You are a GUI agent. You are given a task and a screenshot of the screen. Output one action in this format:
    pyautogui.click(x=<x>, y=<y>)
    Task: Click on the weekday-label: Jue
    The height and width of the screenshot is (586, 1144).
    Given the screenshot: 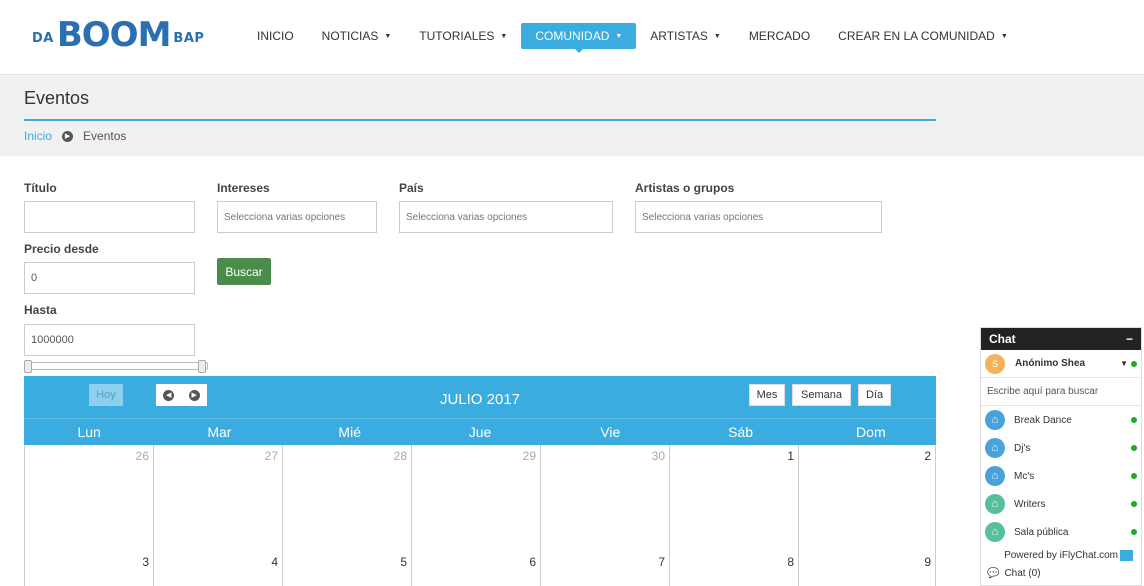 What is the action you would take?
    pyautogui.click(x=480, y=432)
    